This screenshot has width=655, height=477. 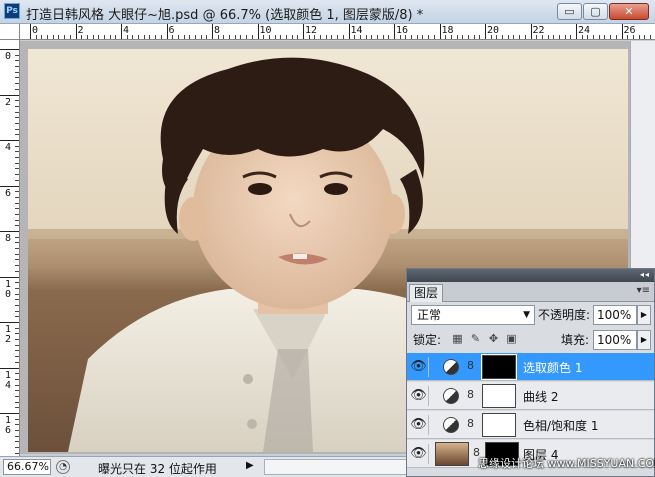 I want to click on watermark-text: 思缘设计论坛 www.MISSYUAN.COM, so click(x=566, y=463).